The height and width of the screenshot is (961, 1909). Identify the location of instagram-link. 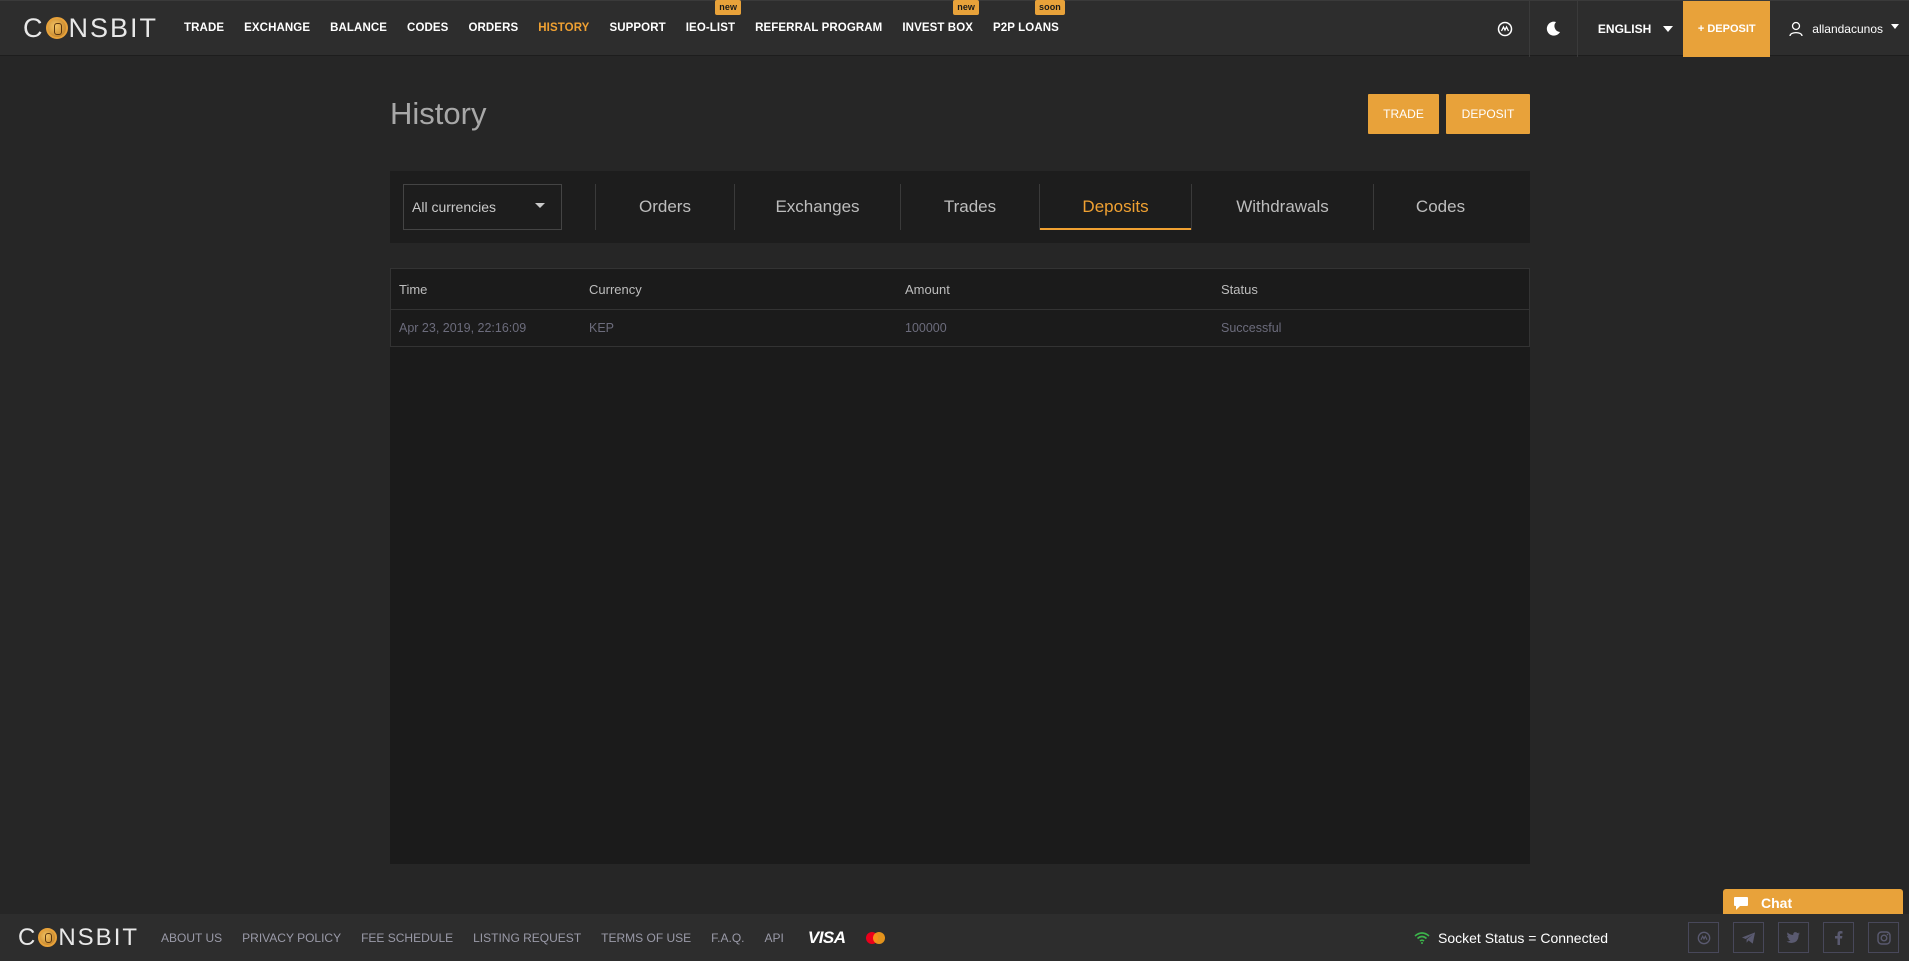
(1883, 937).